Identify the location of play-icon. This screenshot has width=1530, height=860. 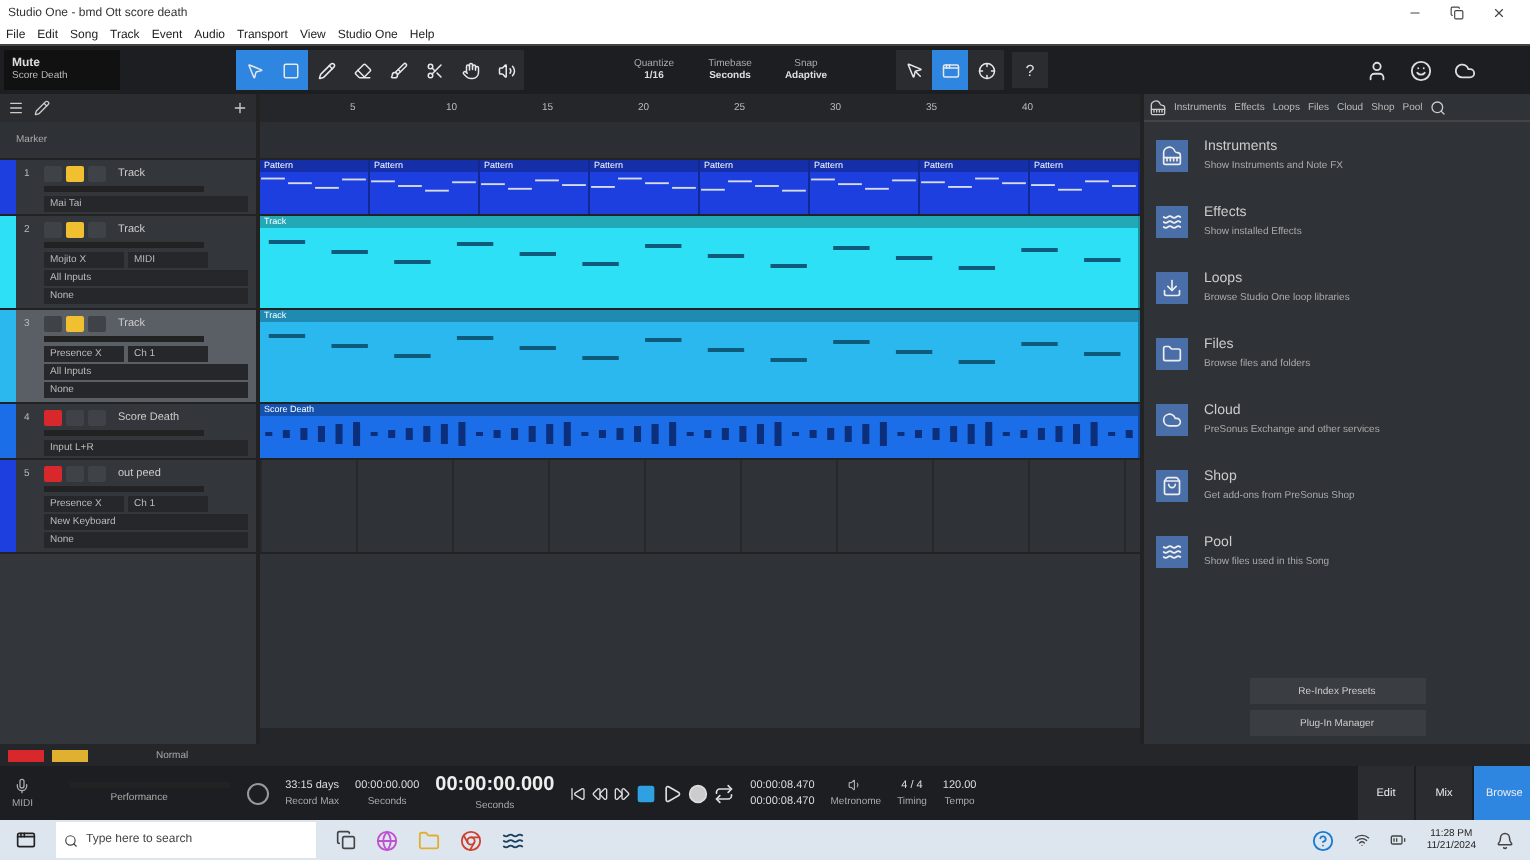
(672, 793).